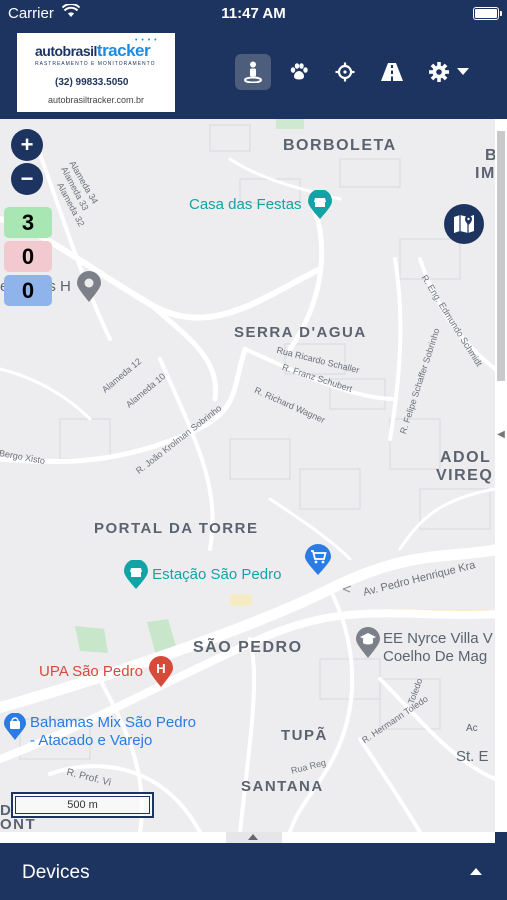  Describe the element at coordinates (300, 332) in the screenshot. I see `label-serra-dagua: SERRA D'AGUA` at that location.